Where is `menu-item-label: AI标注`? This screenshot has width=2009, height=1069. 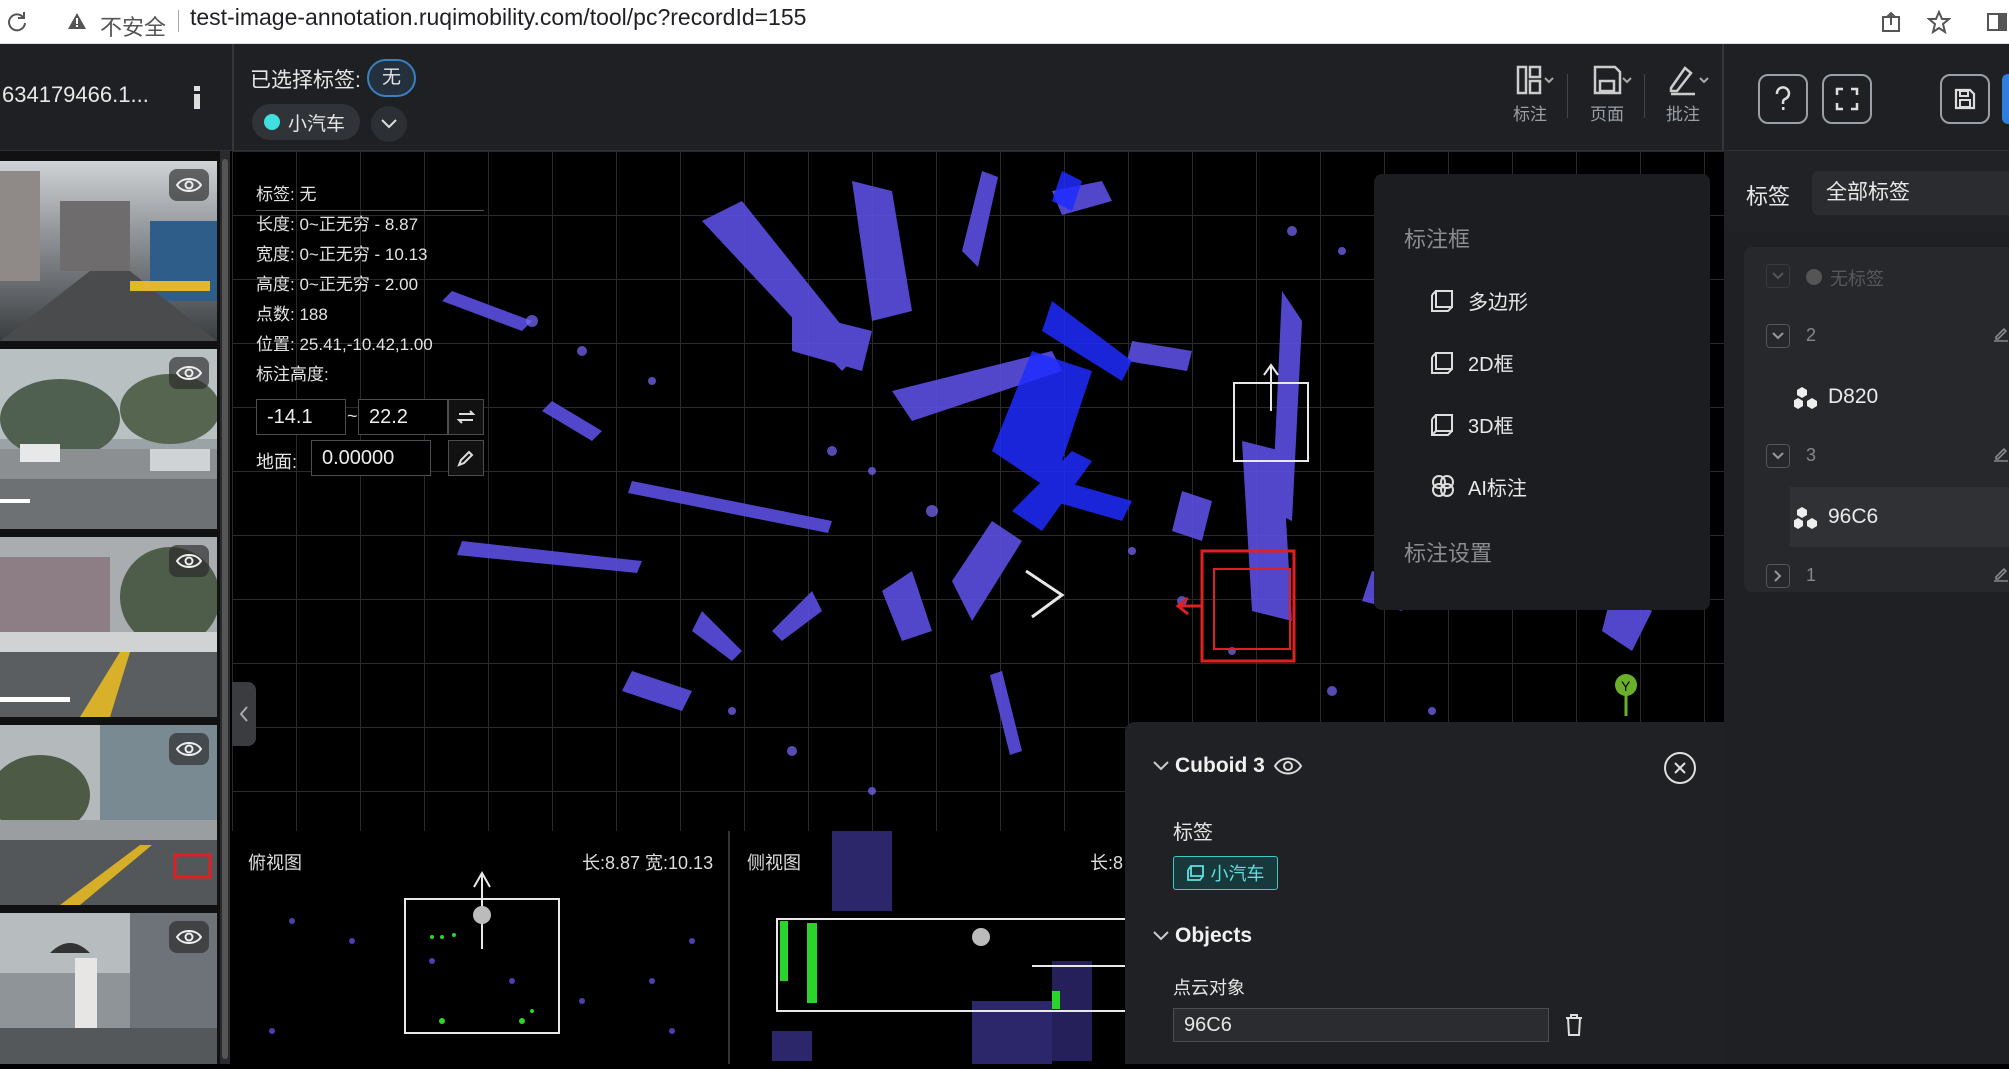 menu-item-label: AI标注 is located at coordinates (1497, 488).